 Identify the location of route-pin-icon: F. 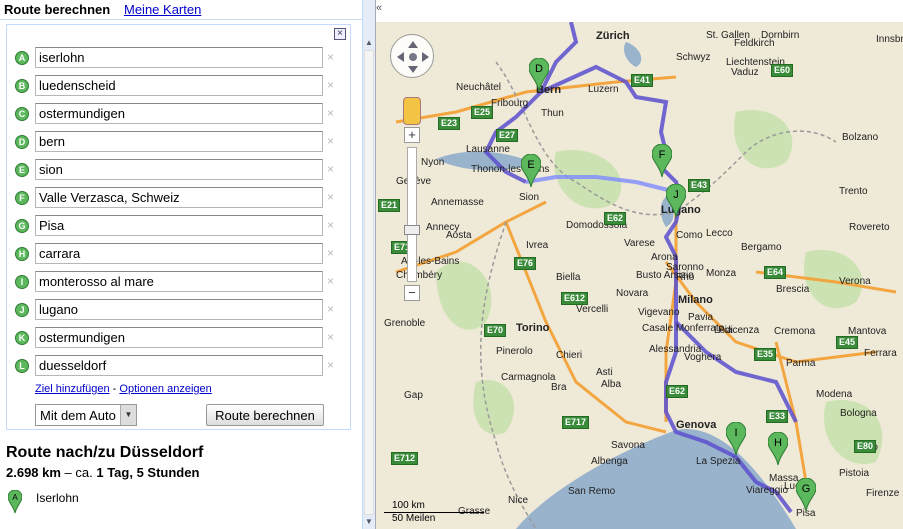
(662, 161).